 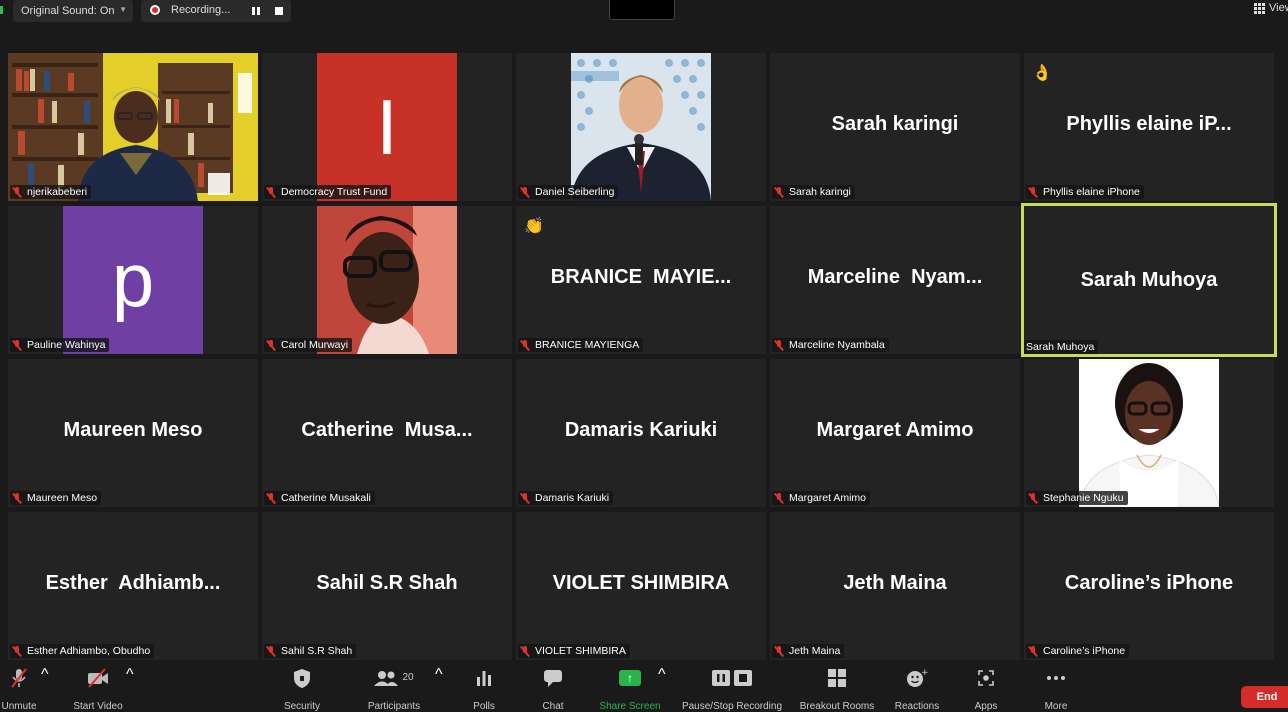 I want to click on video-tile-pauline-wahinya: p Pauline Wahinya, so click(x=133, y=280).